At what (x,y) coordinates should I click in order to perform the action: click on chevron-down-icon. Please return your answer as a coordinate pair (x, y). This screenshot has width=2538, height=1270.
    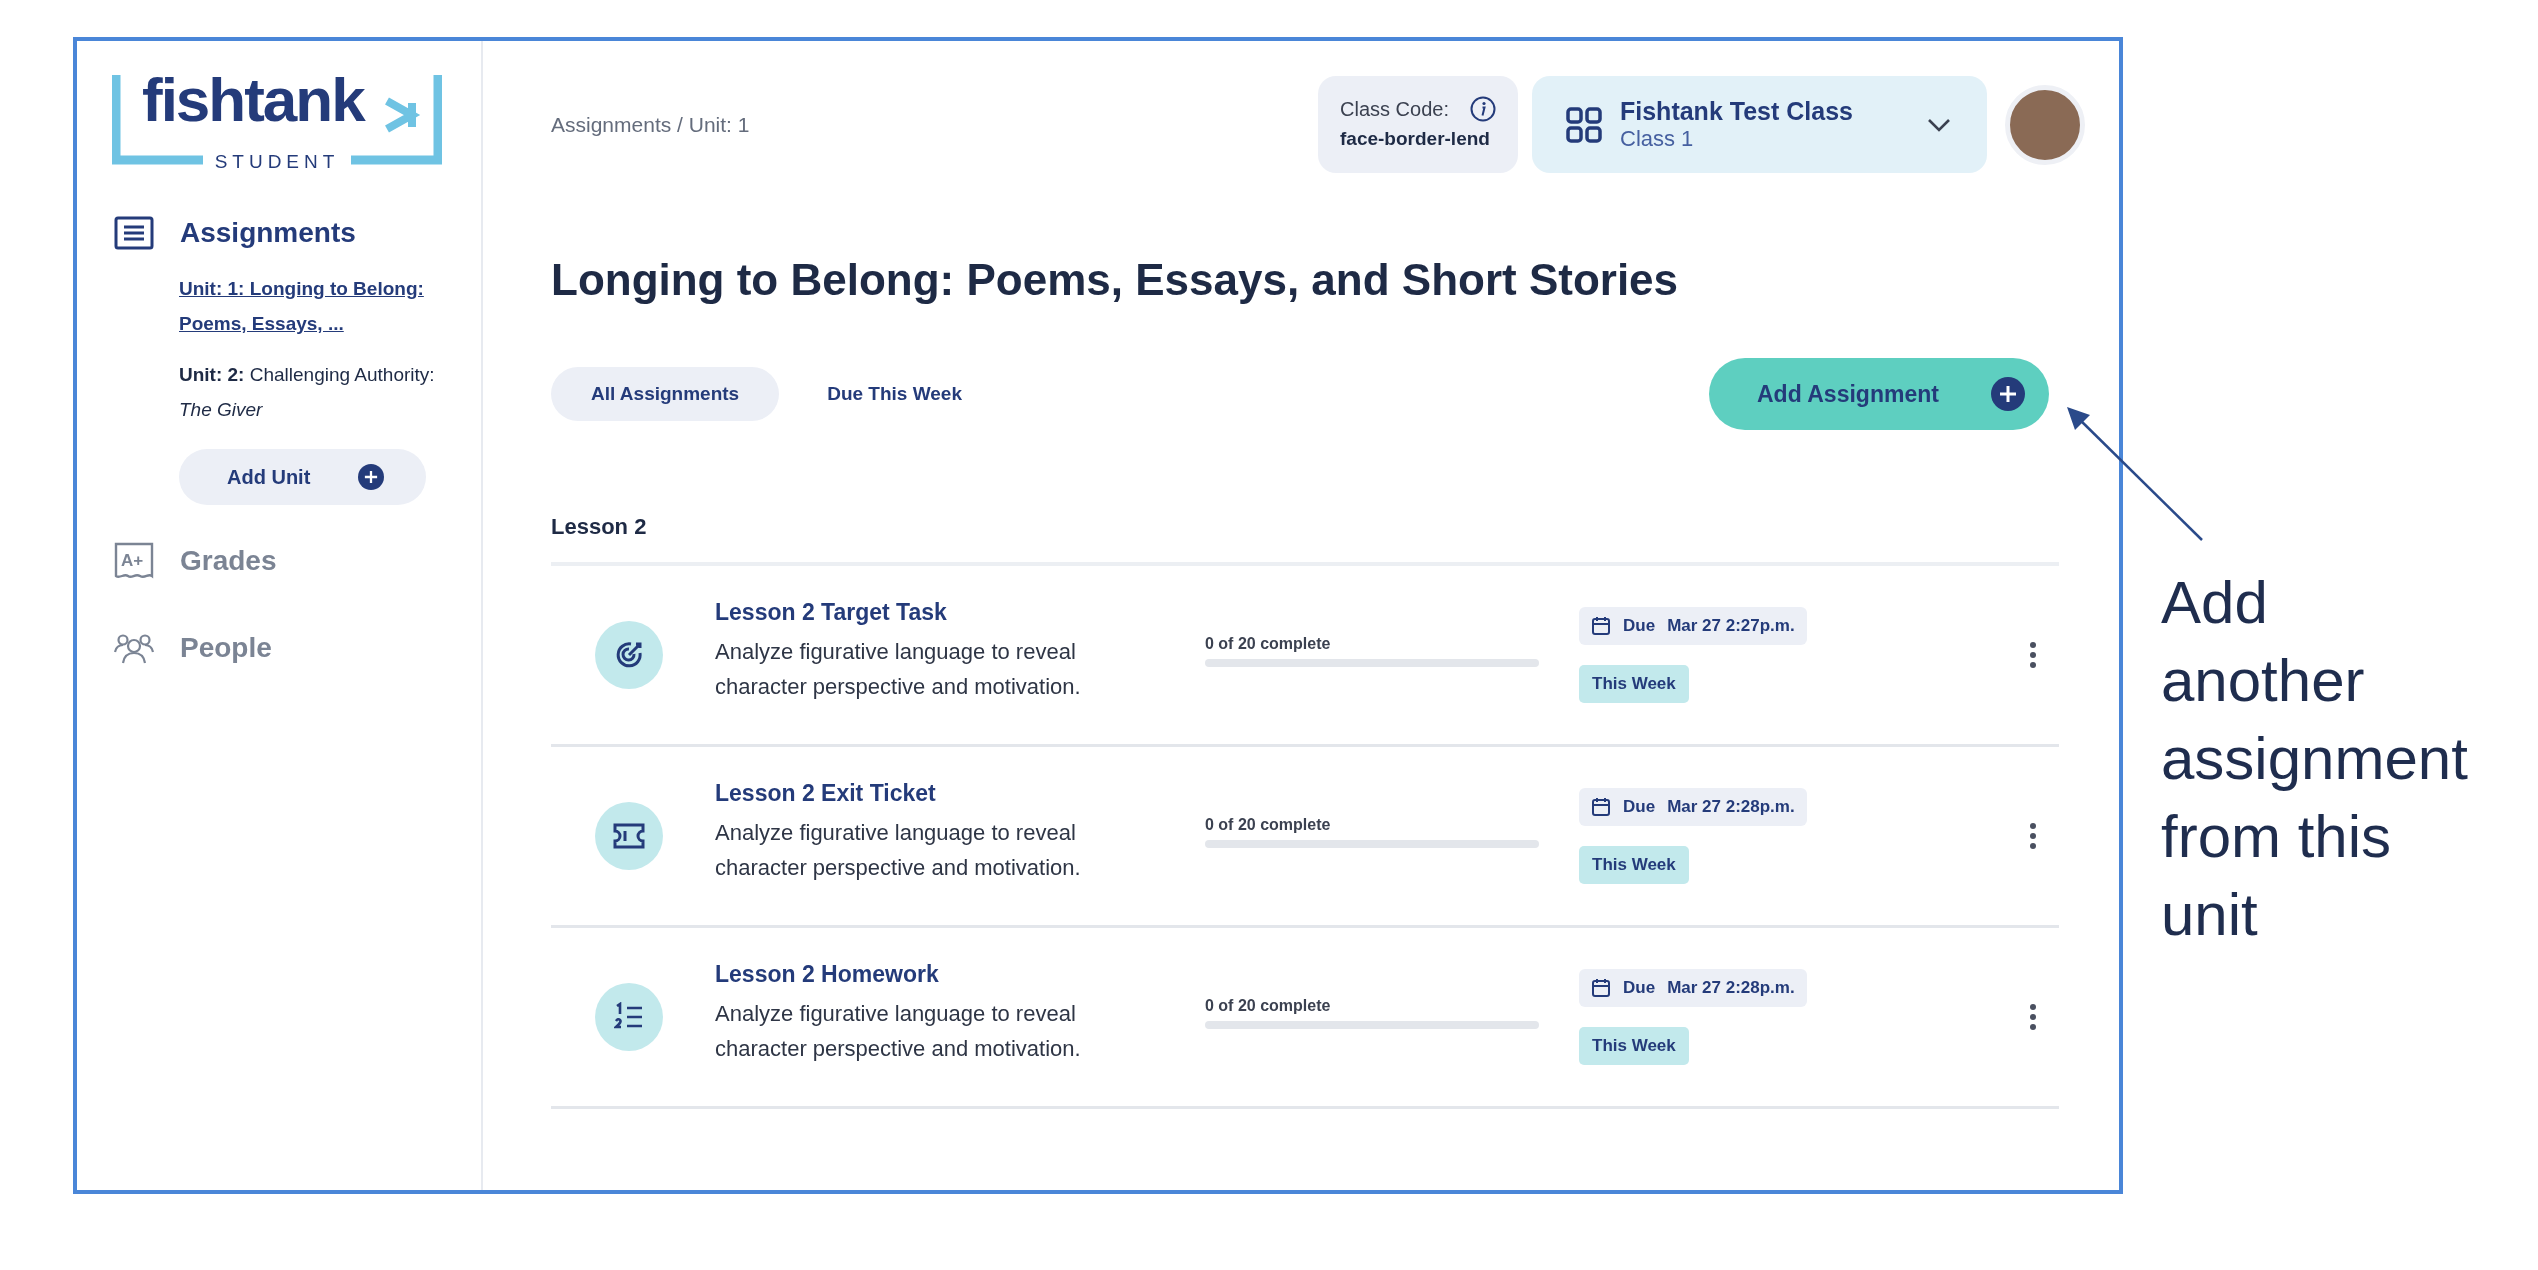
    Looking at the image, I should click on (1939, 124).